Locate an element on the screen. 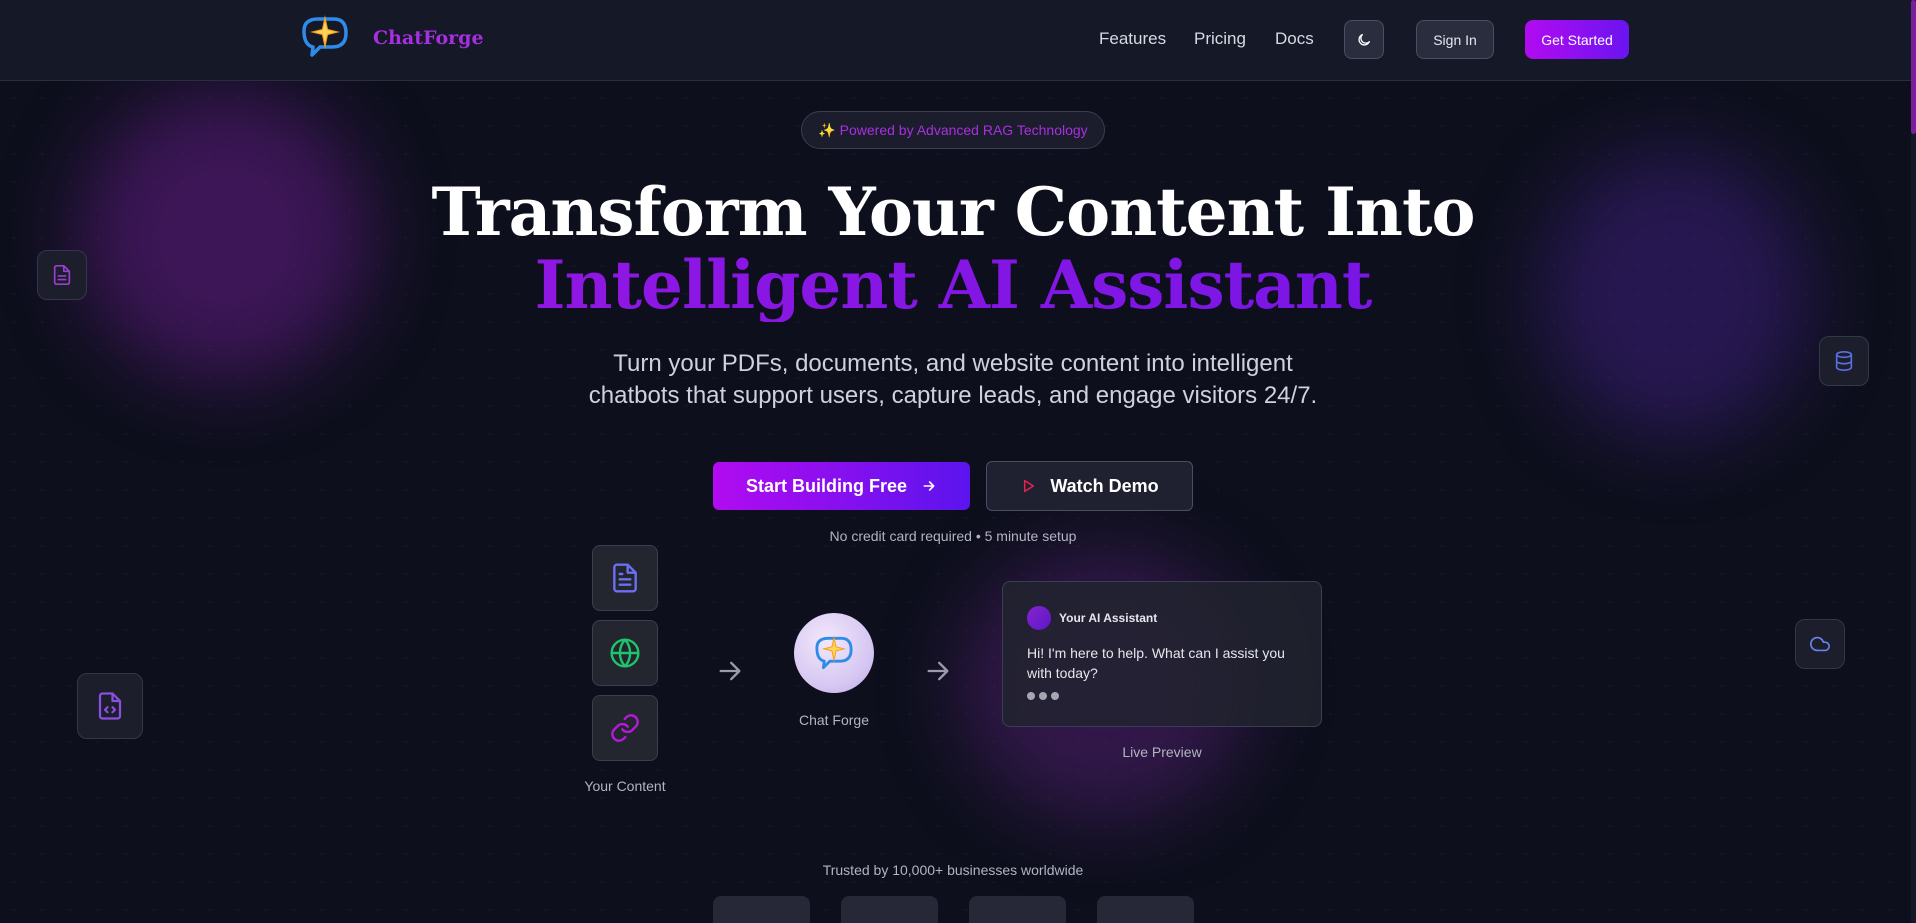 The image size is (1916, 923). trusted-by-text: Trusted by 10,000+ businesses worldwide is located at coordinates (953, 870).